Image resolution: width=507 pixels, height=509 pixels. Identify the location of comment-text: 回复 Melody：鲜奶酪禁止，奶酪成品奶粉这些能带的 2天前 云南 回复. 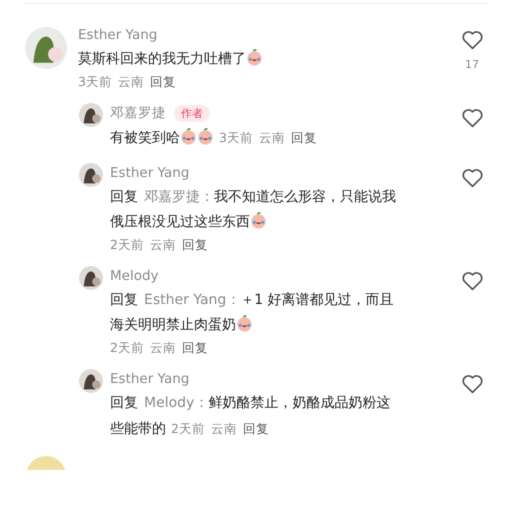
(255, 416).